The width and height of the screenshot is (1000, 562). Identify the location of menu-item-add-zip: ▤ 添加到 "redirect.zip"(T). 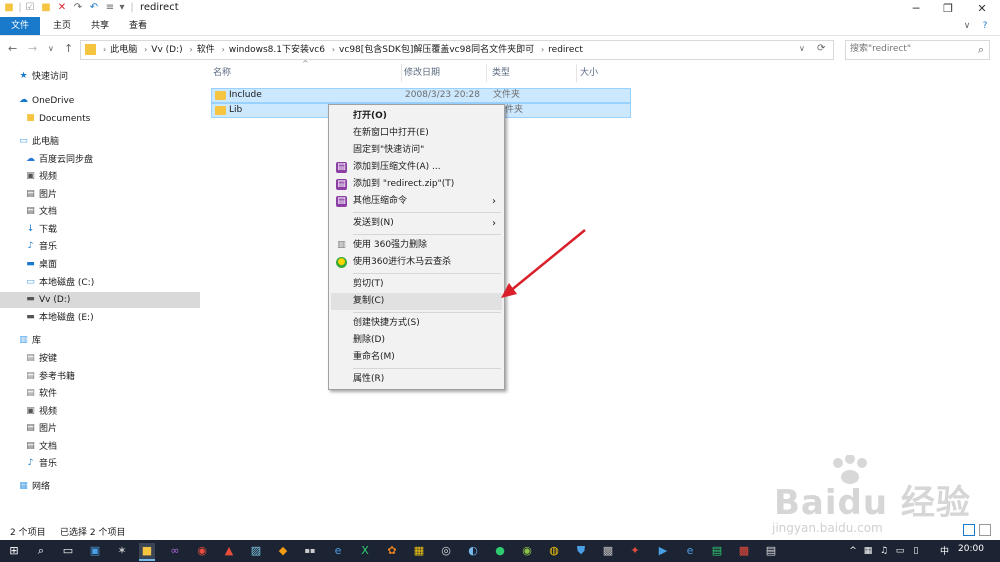
(416, 184).